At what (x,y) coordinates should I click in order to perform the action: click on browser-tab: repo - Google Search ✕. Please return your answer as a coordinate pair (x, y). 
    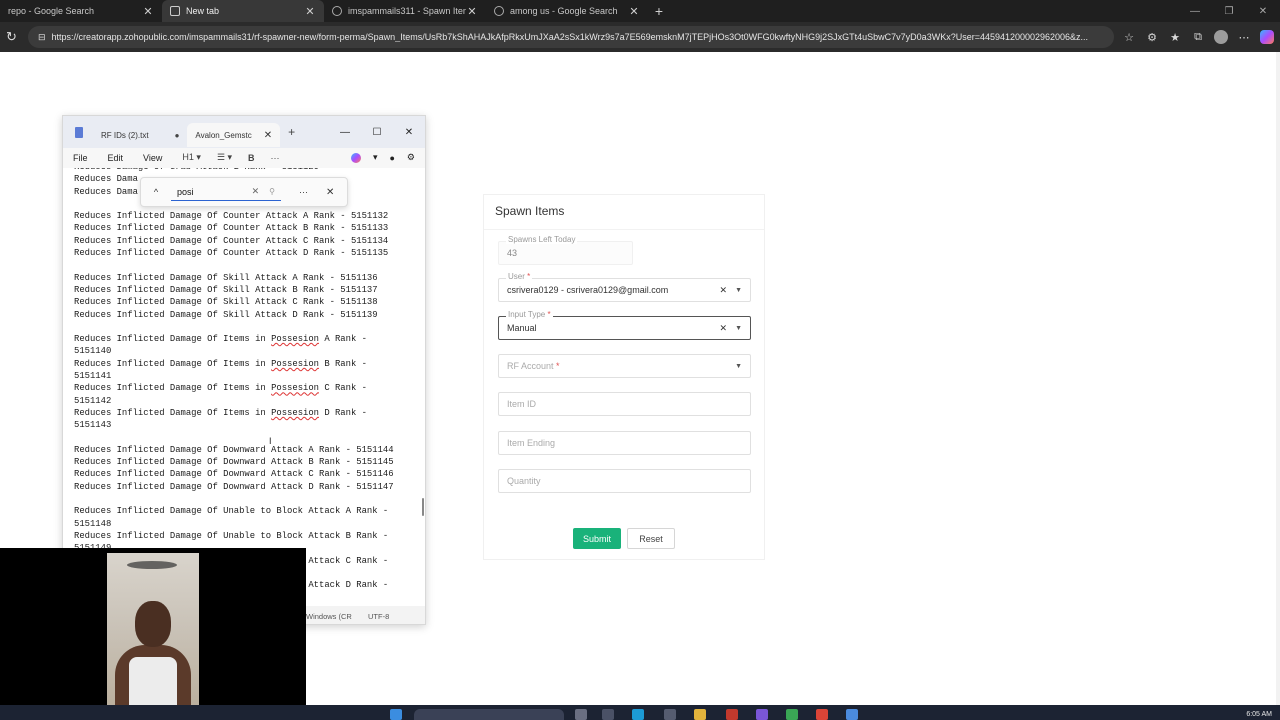
    Looking at the image, I should click on (81, 11).